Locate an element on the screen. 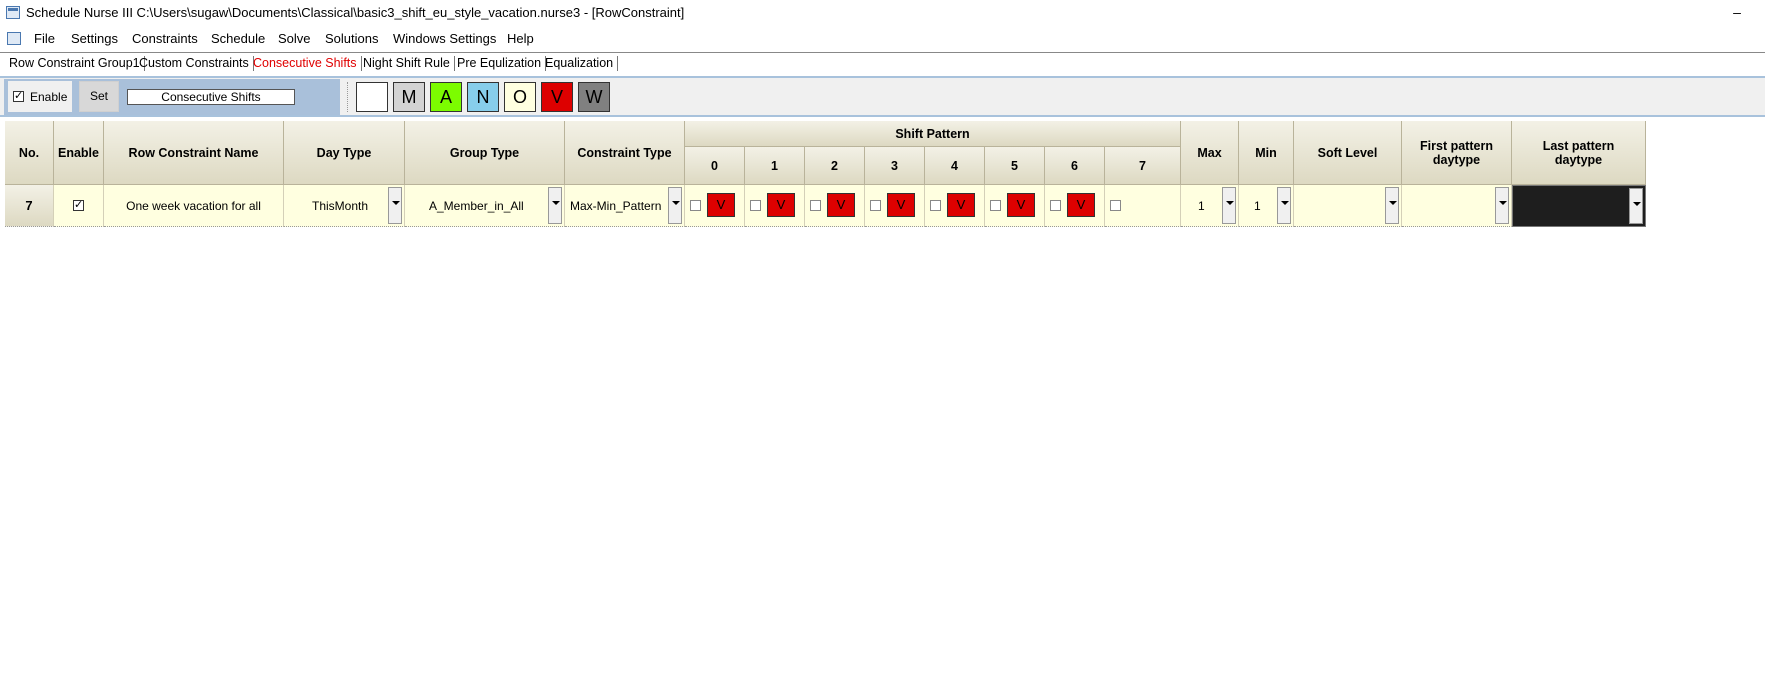  header-pattern-2: 2 is located at coordinates (835, 166).